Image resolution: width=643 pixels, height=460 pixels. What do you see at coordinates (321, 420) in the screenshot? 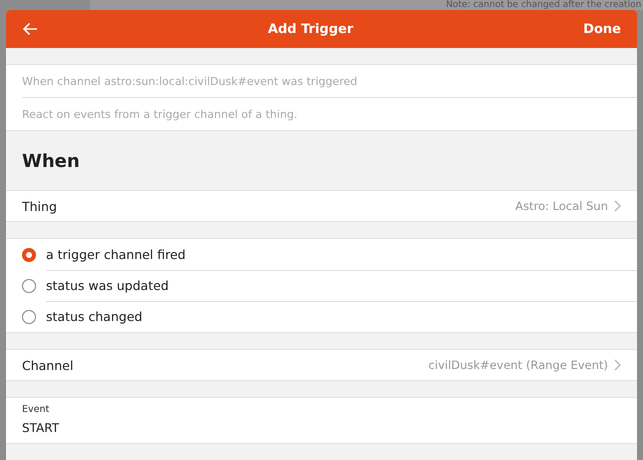
I see `event-field: Event START` at bounding box center [321, 420].